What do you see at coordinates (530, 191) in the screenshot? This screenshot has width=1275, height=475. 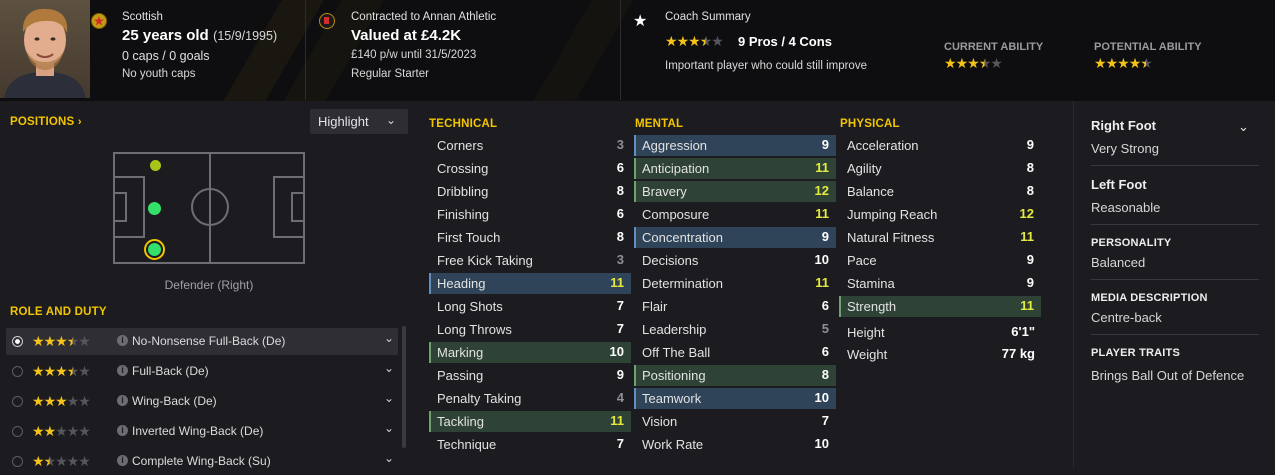 I see `attribute-row: Dribbling 8` at bounding box center [530, 191].